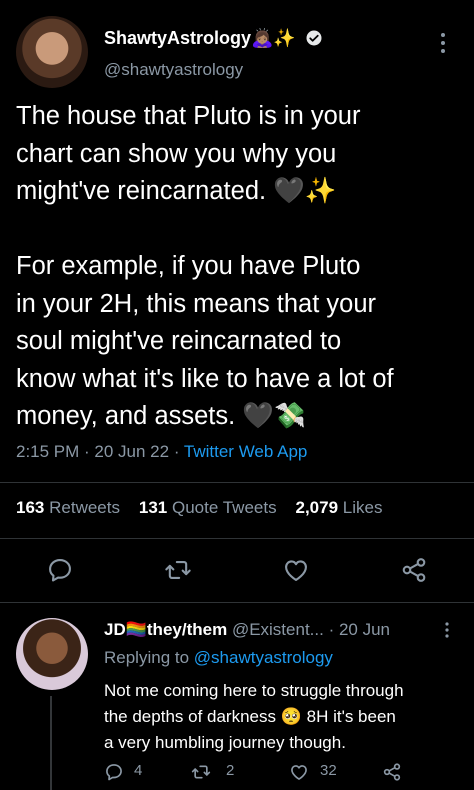 This screenshot has width=474, height=790. I want to click on retweets-count: 163, so click(30, 507).